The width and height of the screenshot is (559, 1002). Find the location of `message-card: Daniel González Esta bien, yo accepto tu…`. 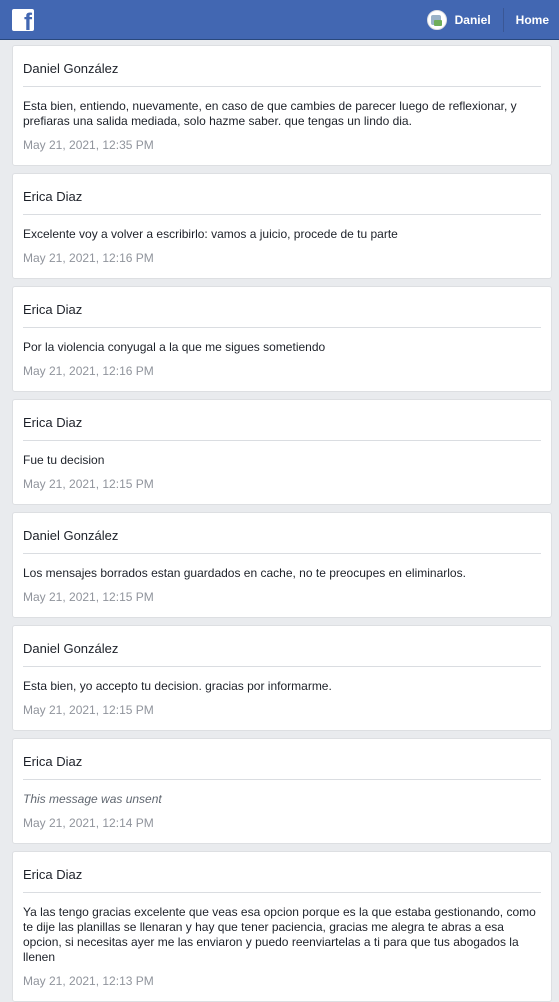

message-card: Daniel González Esta bien, yo accepto tu… is located at coordinates (282, 678).